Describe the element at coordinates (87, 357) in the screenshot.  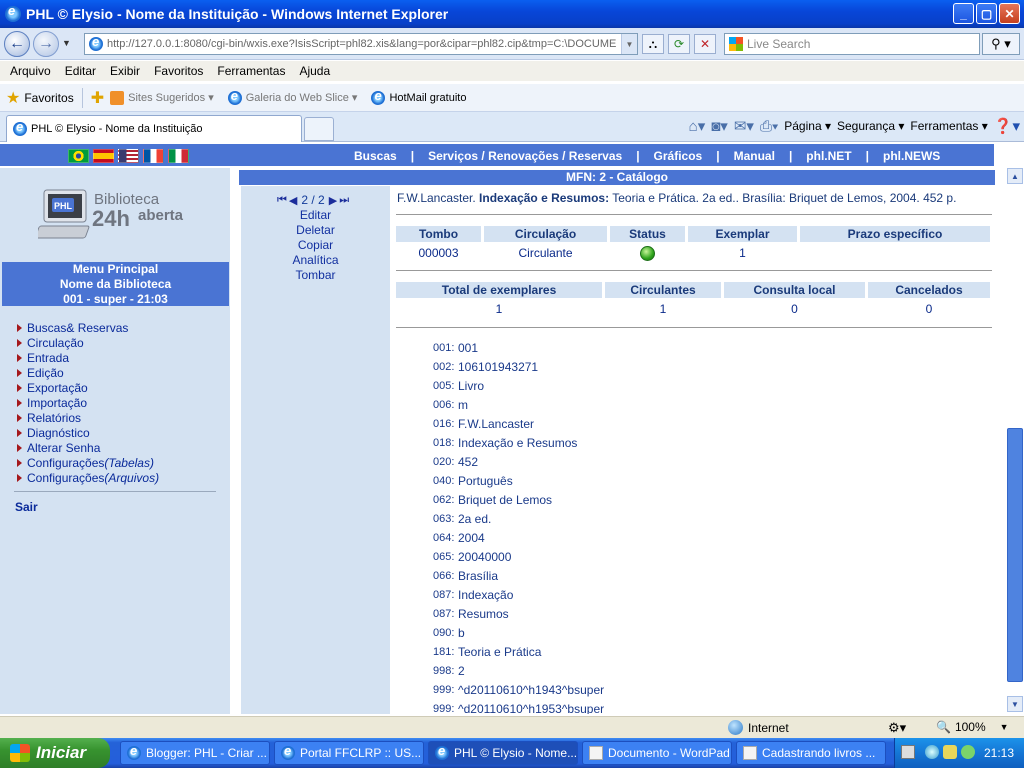
I see `menu-item-entrada: Entrada` at that location.